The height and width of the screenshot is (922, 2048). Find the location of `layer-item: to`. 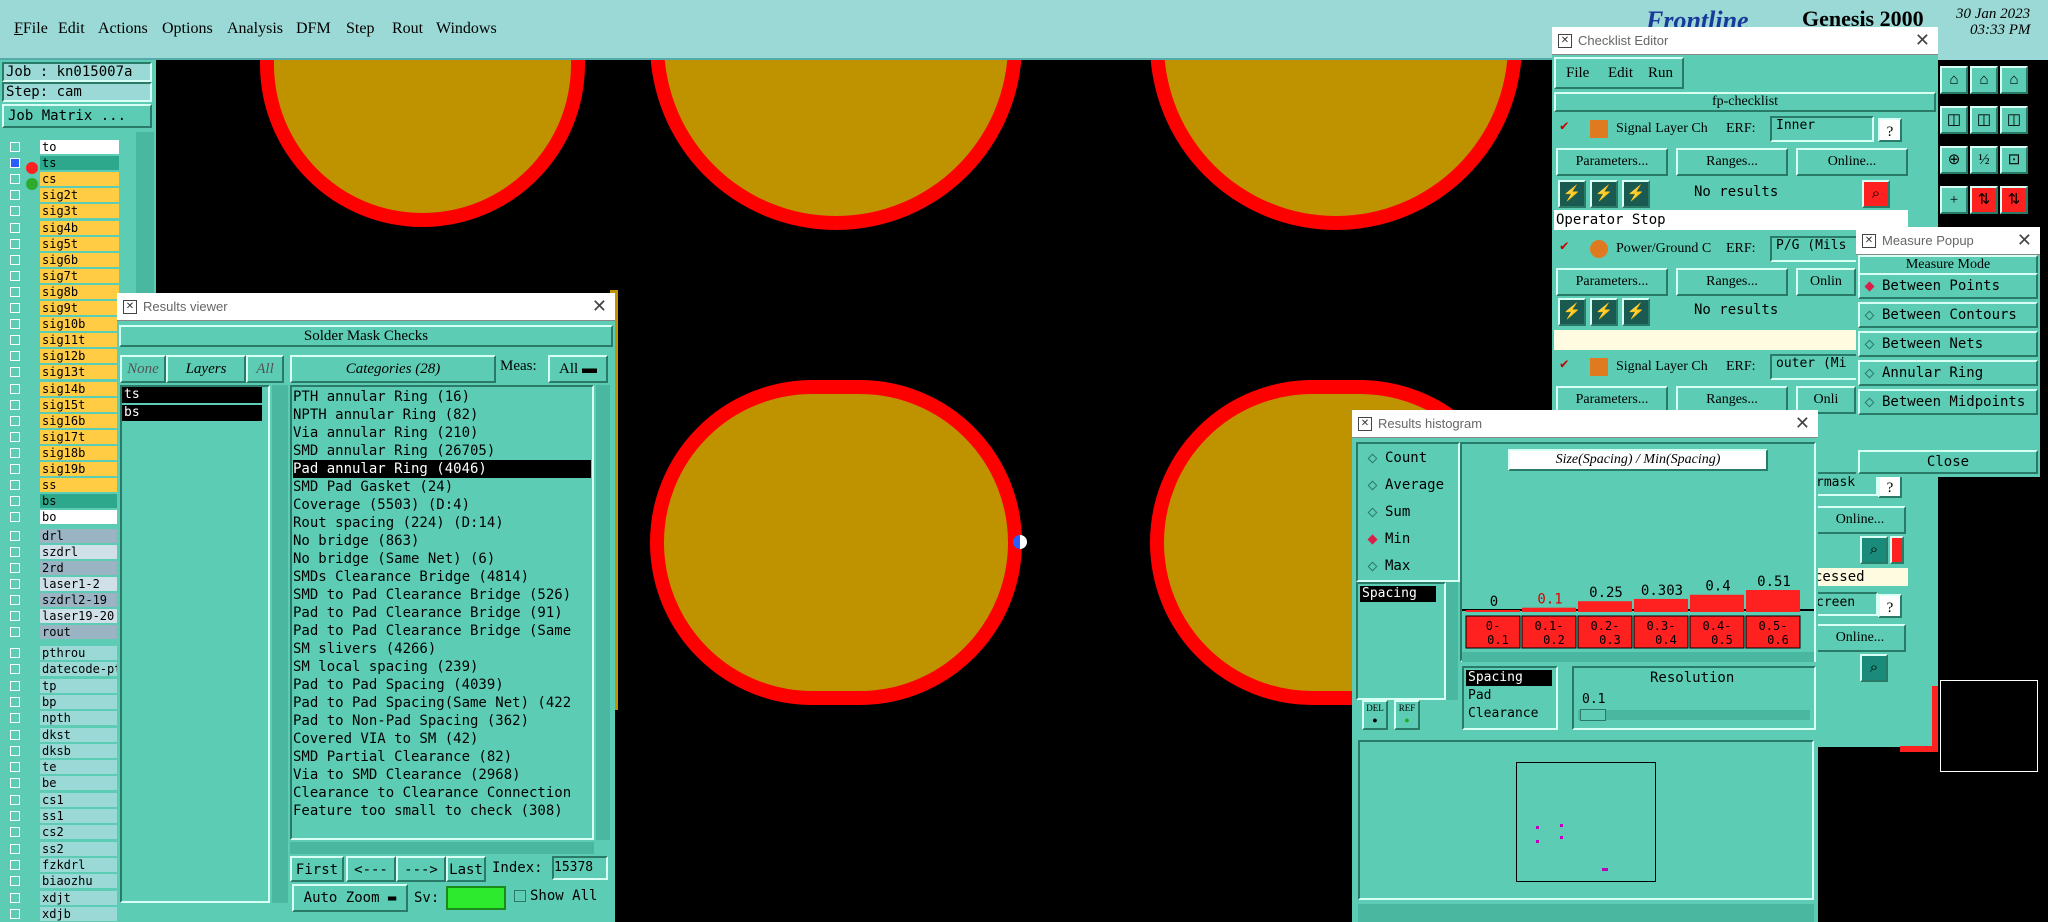

layer-item: to is located at coordinates (79, 147).